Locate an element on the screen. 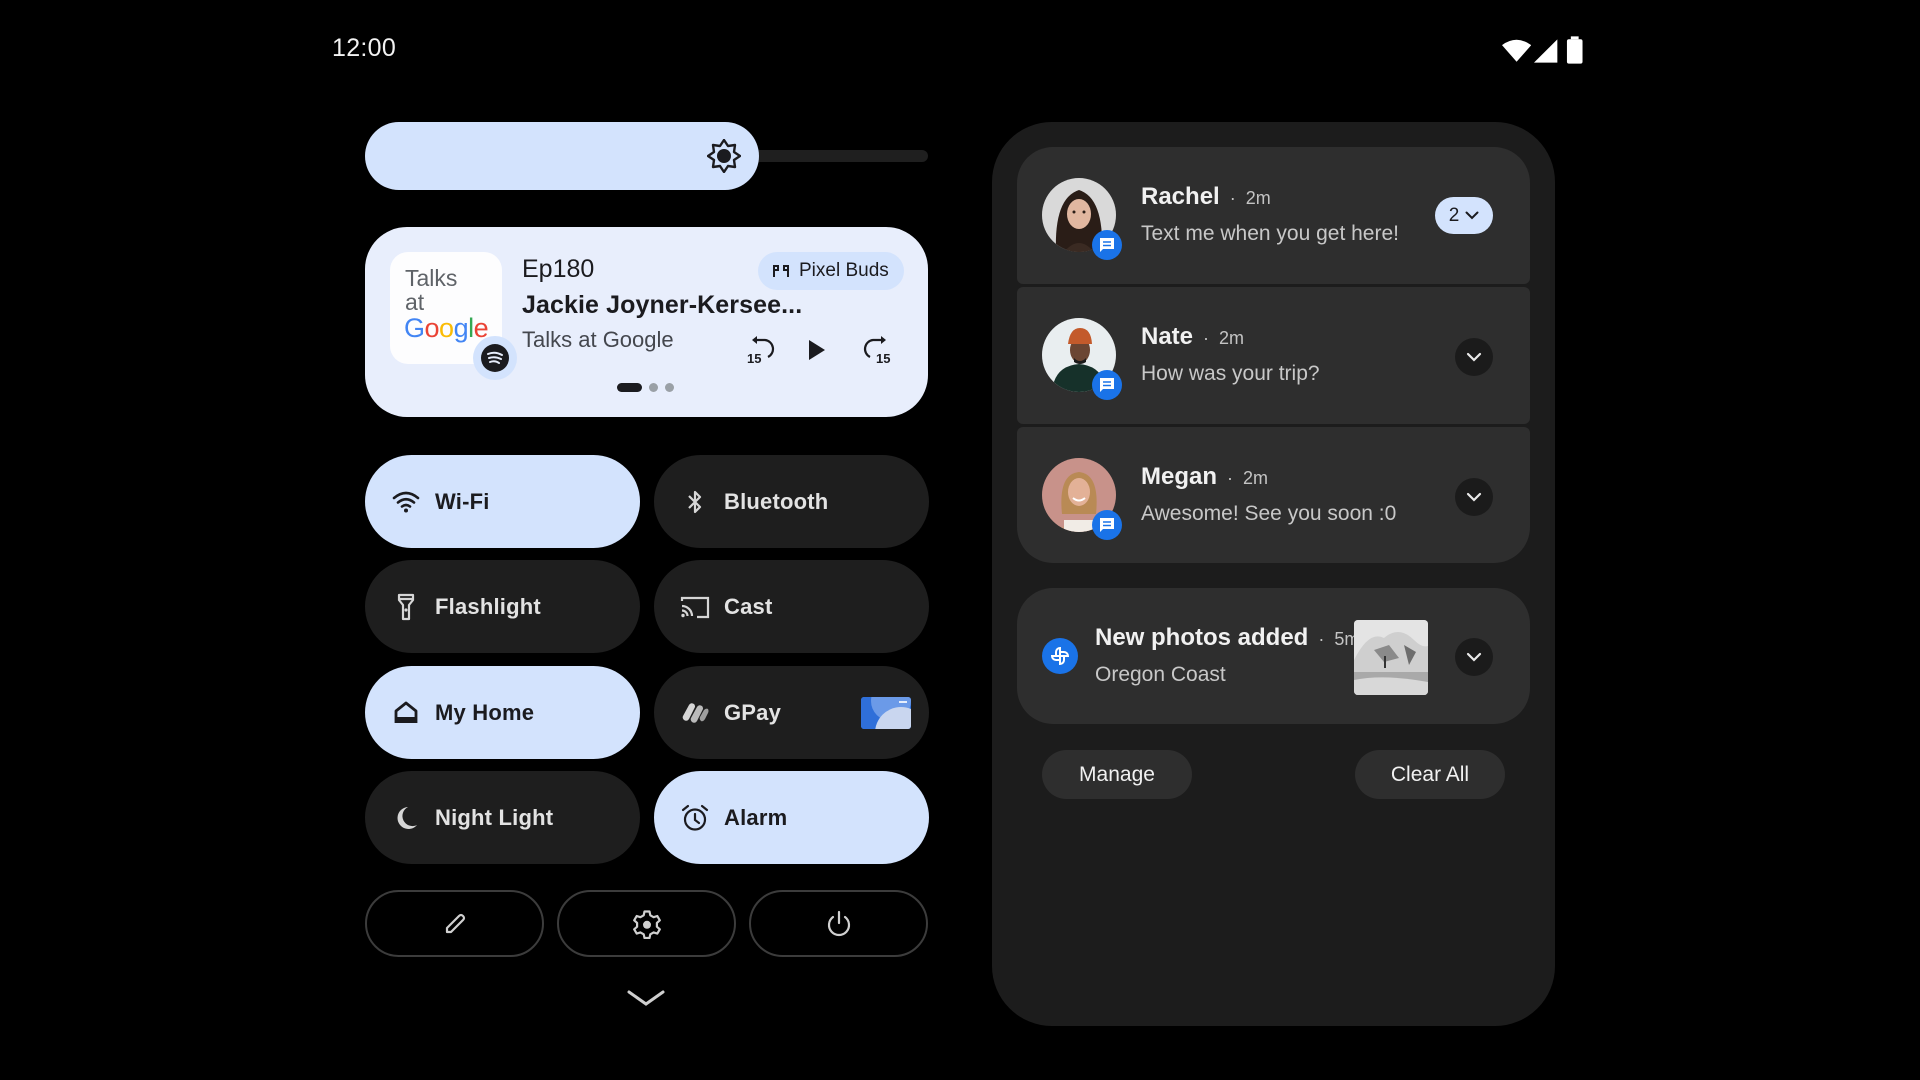 This screenshot has width=1920, height=1080. photos-app-badge is located at coordinates (1060, 656).